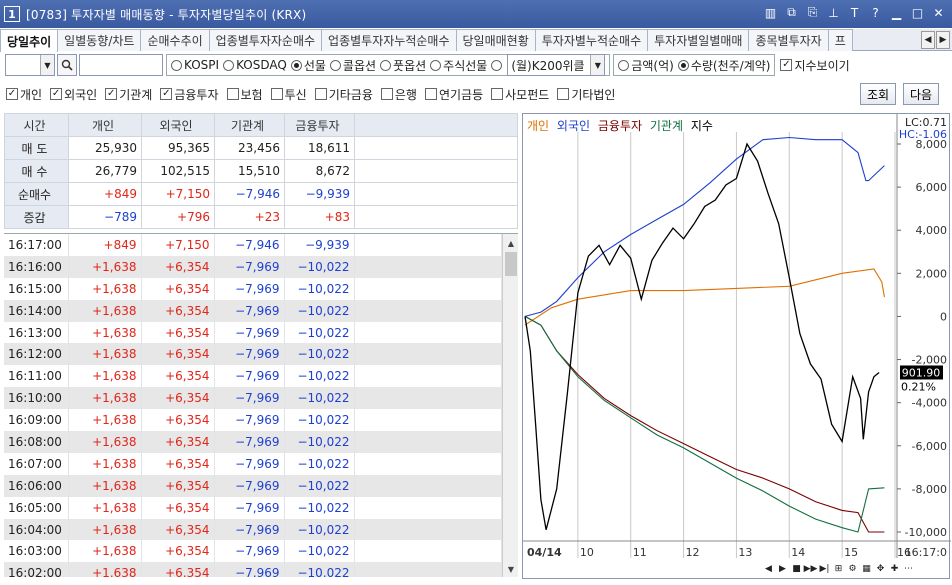 This screenshot has height=585, width=952. Describe the element at coordinates (253, 507) in the screenshot. I see `table-row: 16:05:00 +1,638 +6,354 −7,969 −10,022` at that location.